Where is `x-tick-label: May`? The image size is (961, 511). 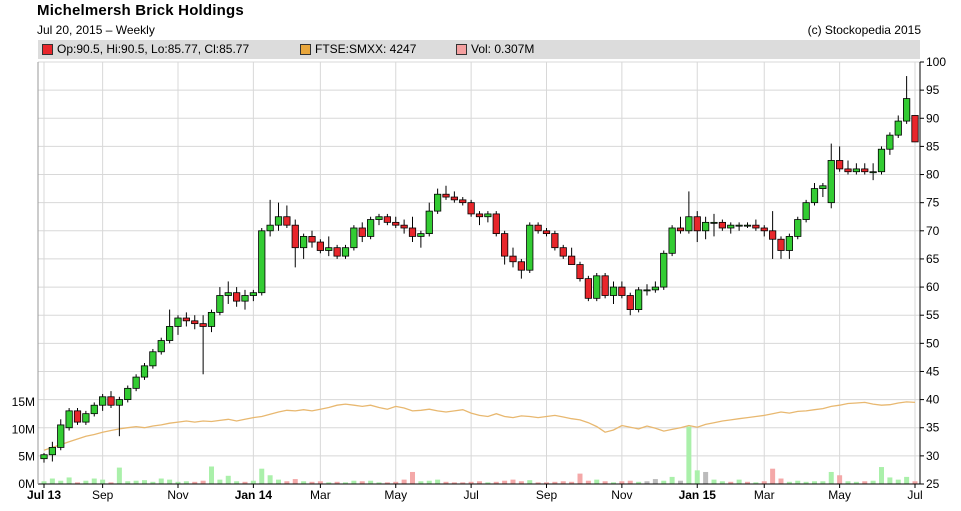
x-tick-label: May is located at coordinates (839, 495).